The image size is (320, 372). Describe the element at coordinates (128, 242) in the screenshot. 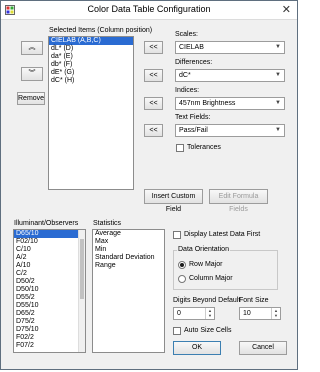

I see `list-item: Max` at that location.